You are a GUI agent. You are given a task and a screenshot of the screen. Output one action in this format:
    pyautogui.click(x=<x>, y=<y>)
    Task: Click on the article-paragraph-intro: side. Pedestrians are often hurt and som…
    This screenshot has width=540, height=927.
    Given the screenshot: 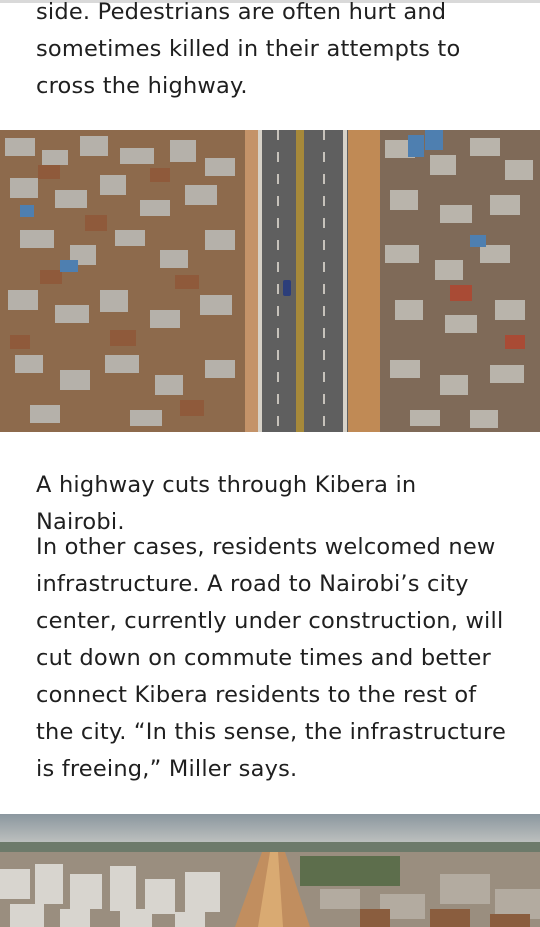 What is the action you would take?
    pyautogui.click(x=248, y=49)
    